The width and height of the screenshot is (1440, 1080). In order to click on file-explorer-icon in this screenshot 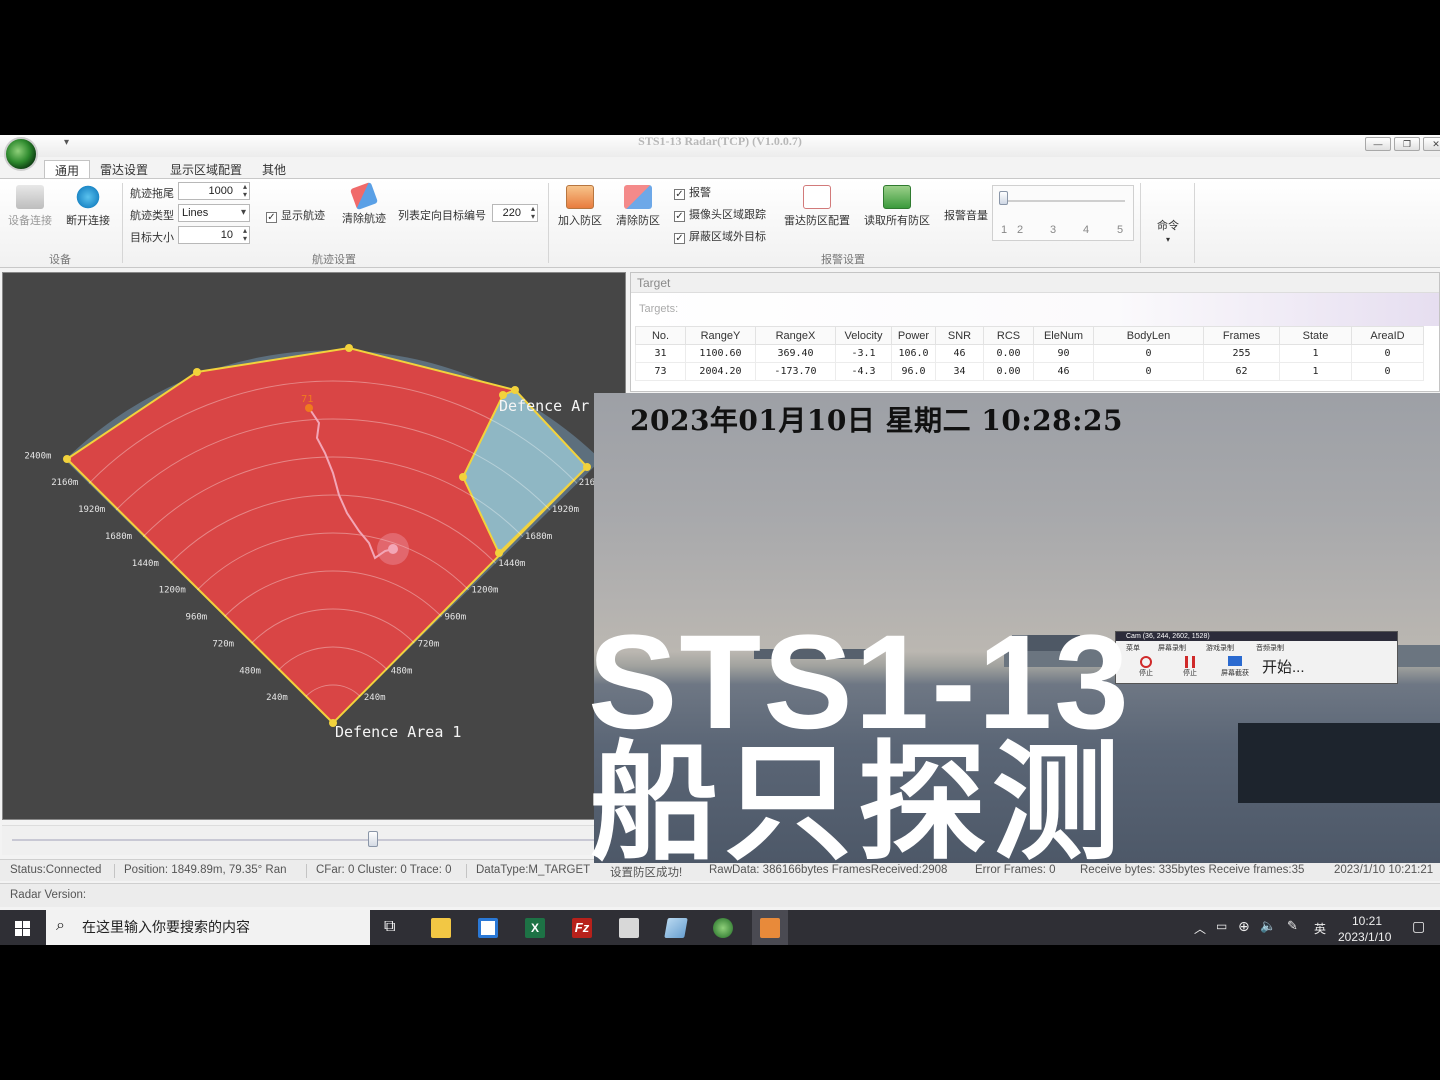, I will do `click(441, 928)`.